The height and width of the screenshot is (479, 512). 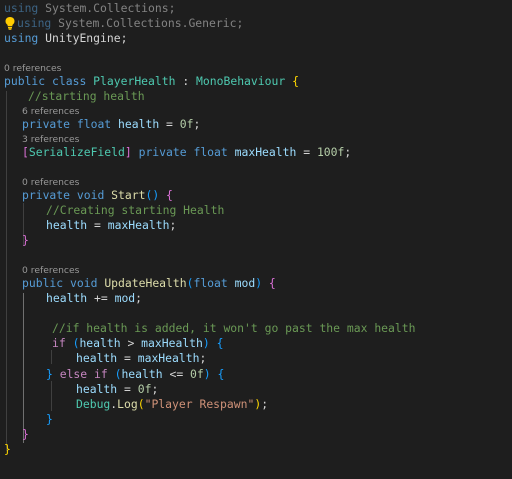 I want to click on code-line-health-field: private float health = 0f;, so click(x=111, y=124).